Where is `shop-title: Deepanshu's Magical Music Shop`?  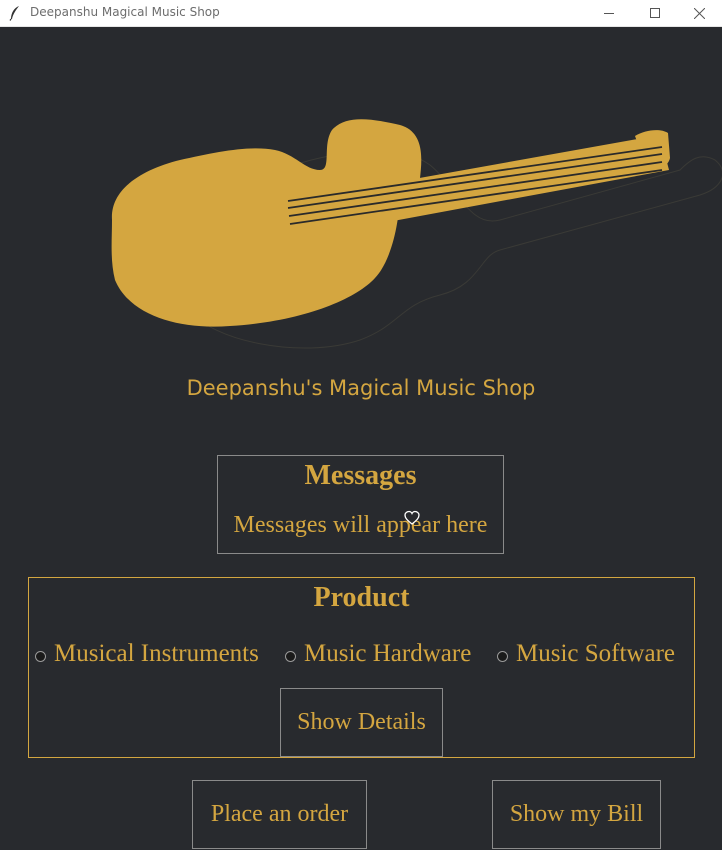
shop-title: Deepanshu's Magical Music Shop is located at coordinates (361, 388).